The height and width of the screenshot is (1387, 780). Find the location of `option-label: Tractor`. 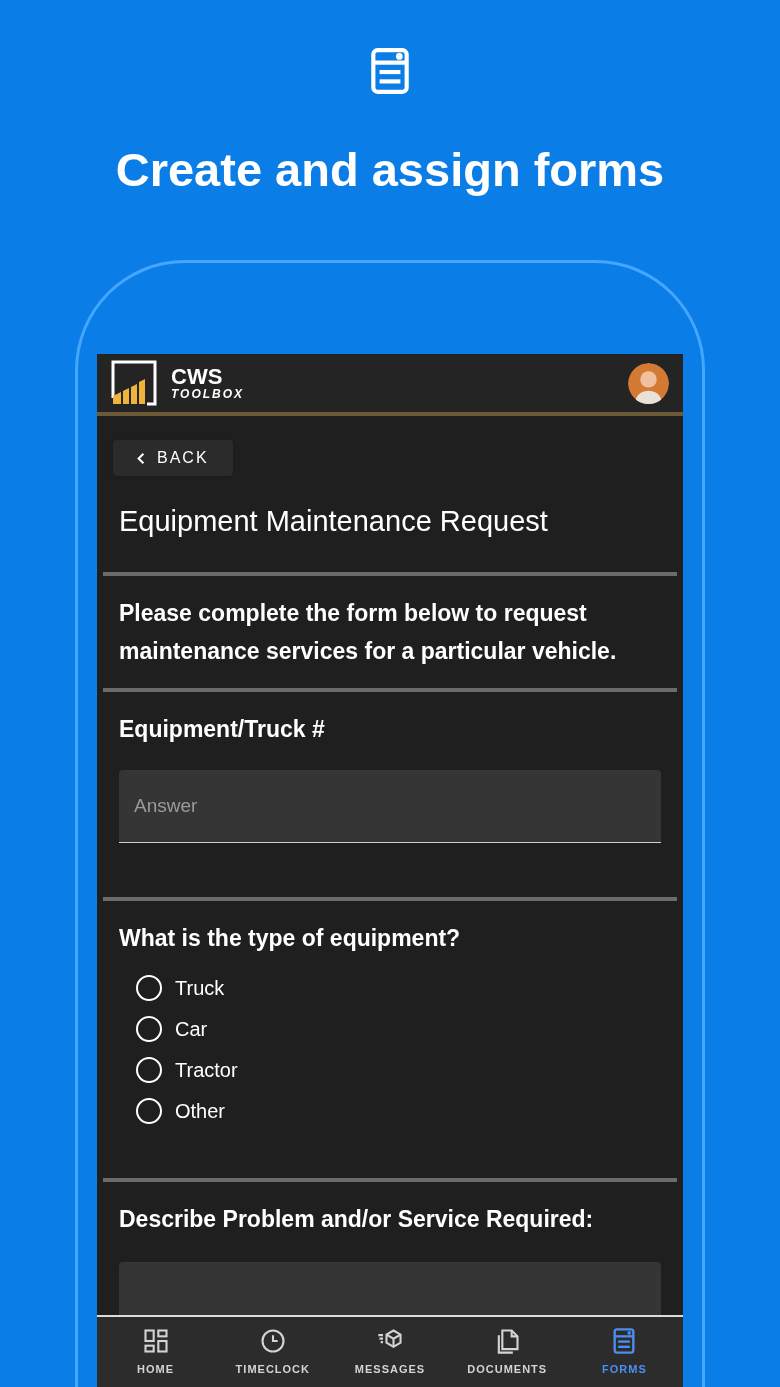

option-label: Tractor is located at coordinates (206, 1070).